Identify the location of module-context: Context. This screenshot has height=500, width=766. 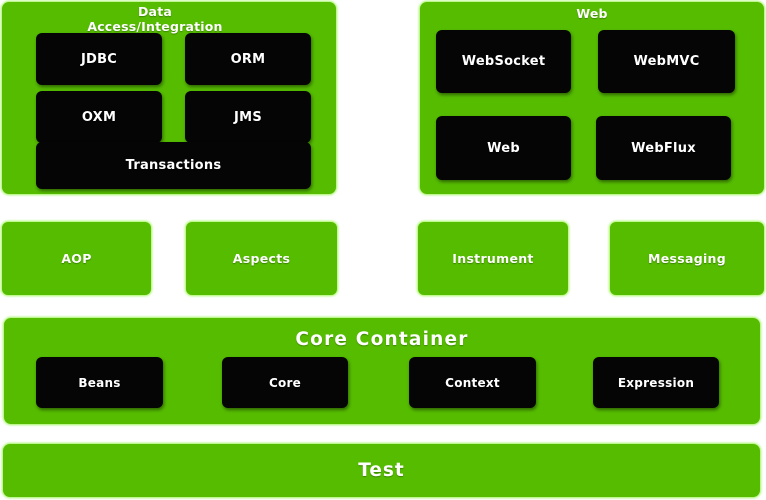
(472, 382).